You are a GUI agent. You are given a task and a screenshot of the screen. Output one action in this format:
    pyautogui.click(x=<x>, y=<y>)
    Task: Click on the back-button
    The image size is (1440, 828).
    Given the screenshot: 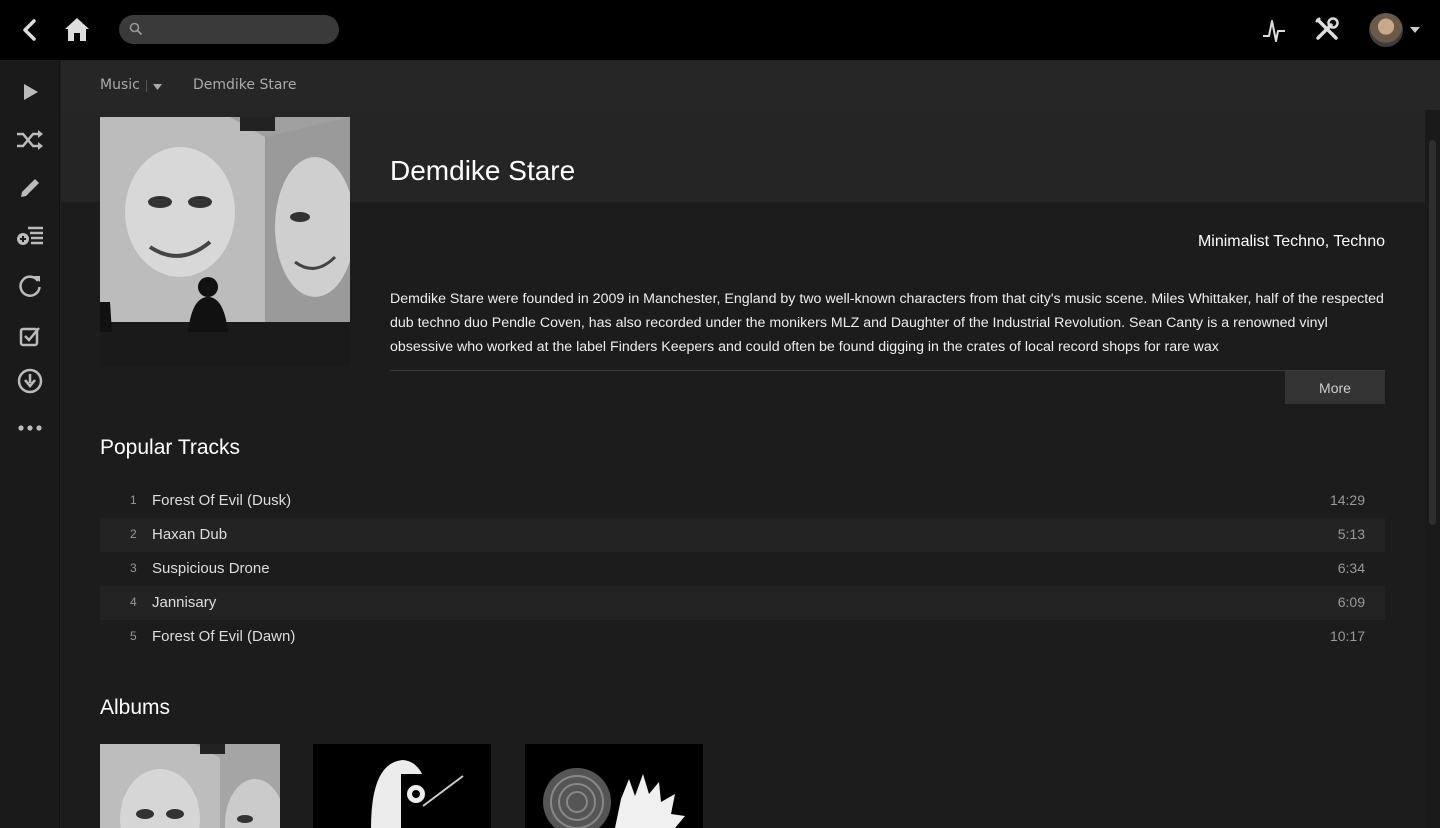 What is the action you would take?
    pyautogui.click(x=30, y=30)
    